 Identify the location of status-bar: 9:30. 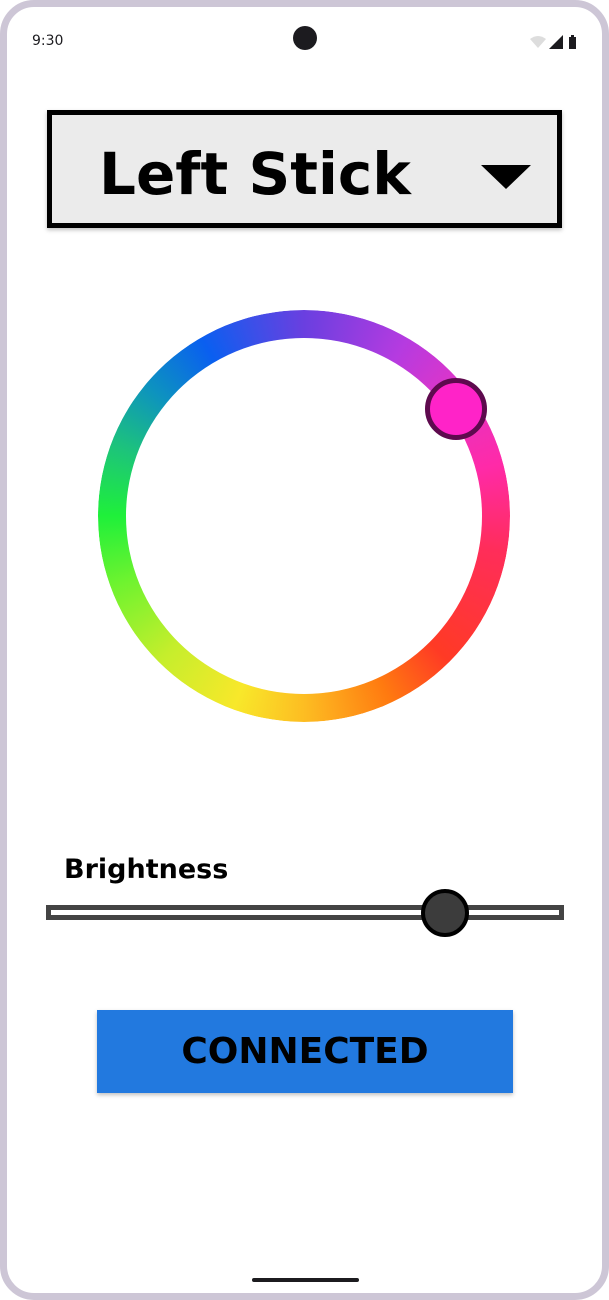
(304, 42).